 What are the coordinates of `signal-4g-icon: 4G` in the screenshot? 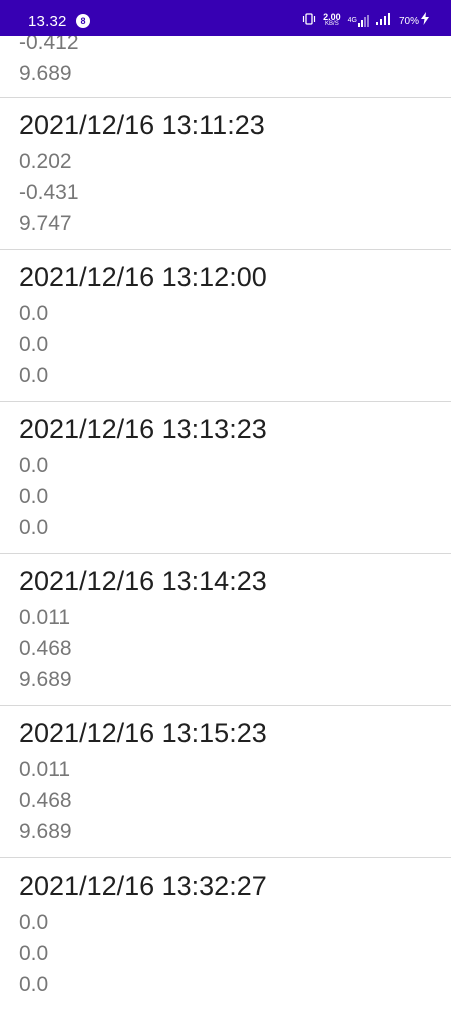 It's located at (358, 21).